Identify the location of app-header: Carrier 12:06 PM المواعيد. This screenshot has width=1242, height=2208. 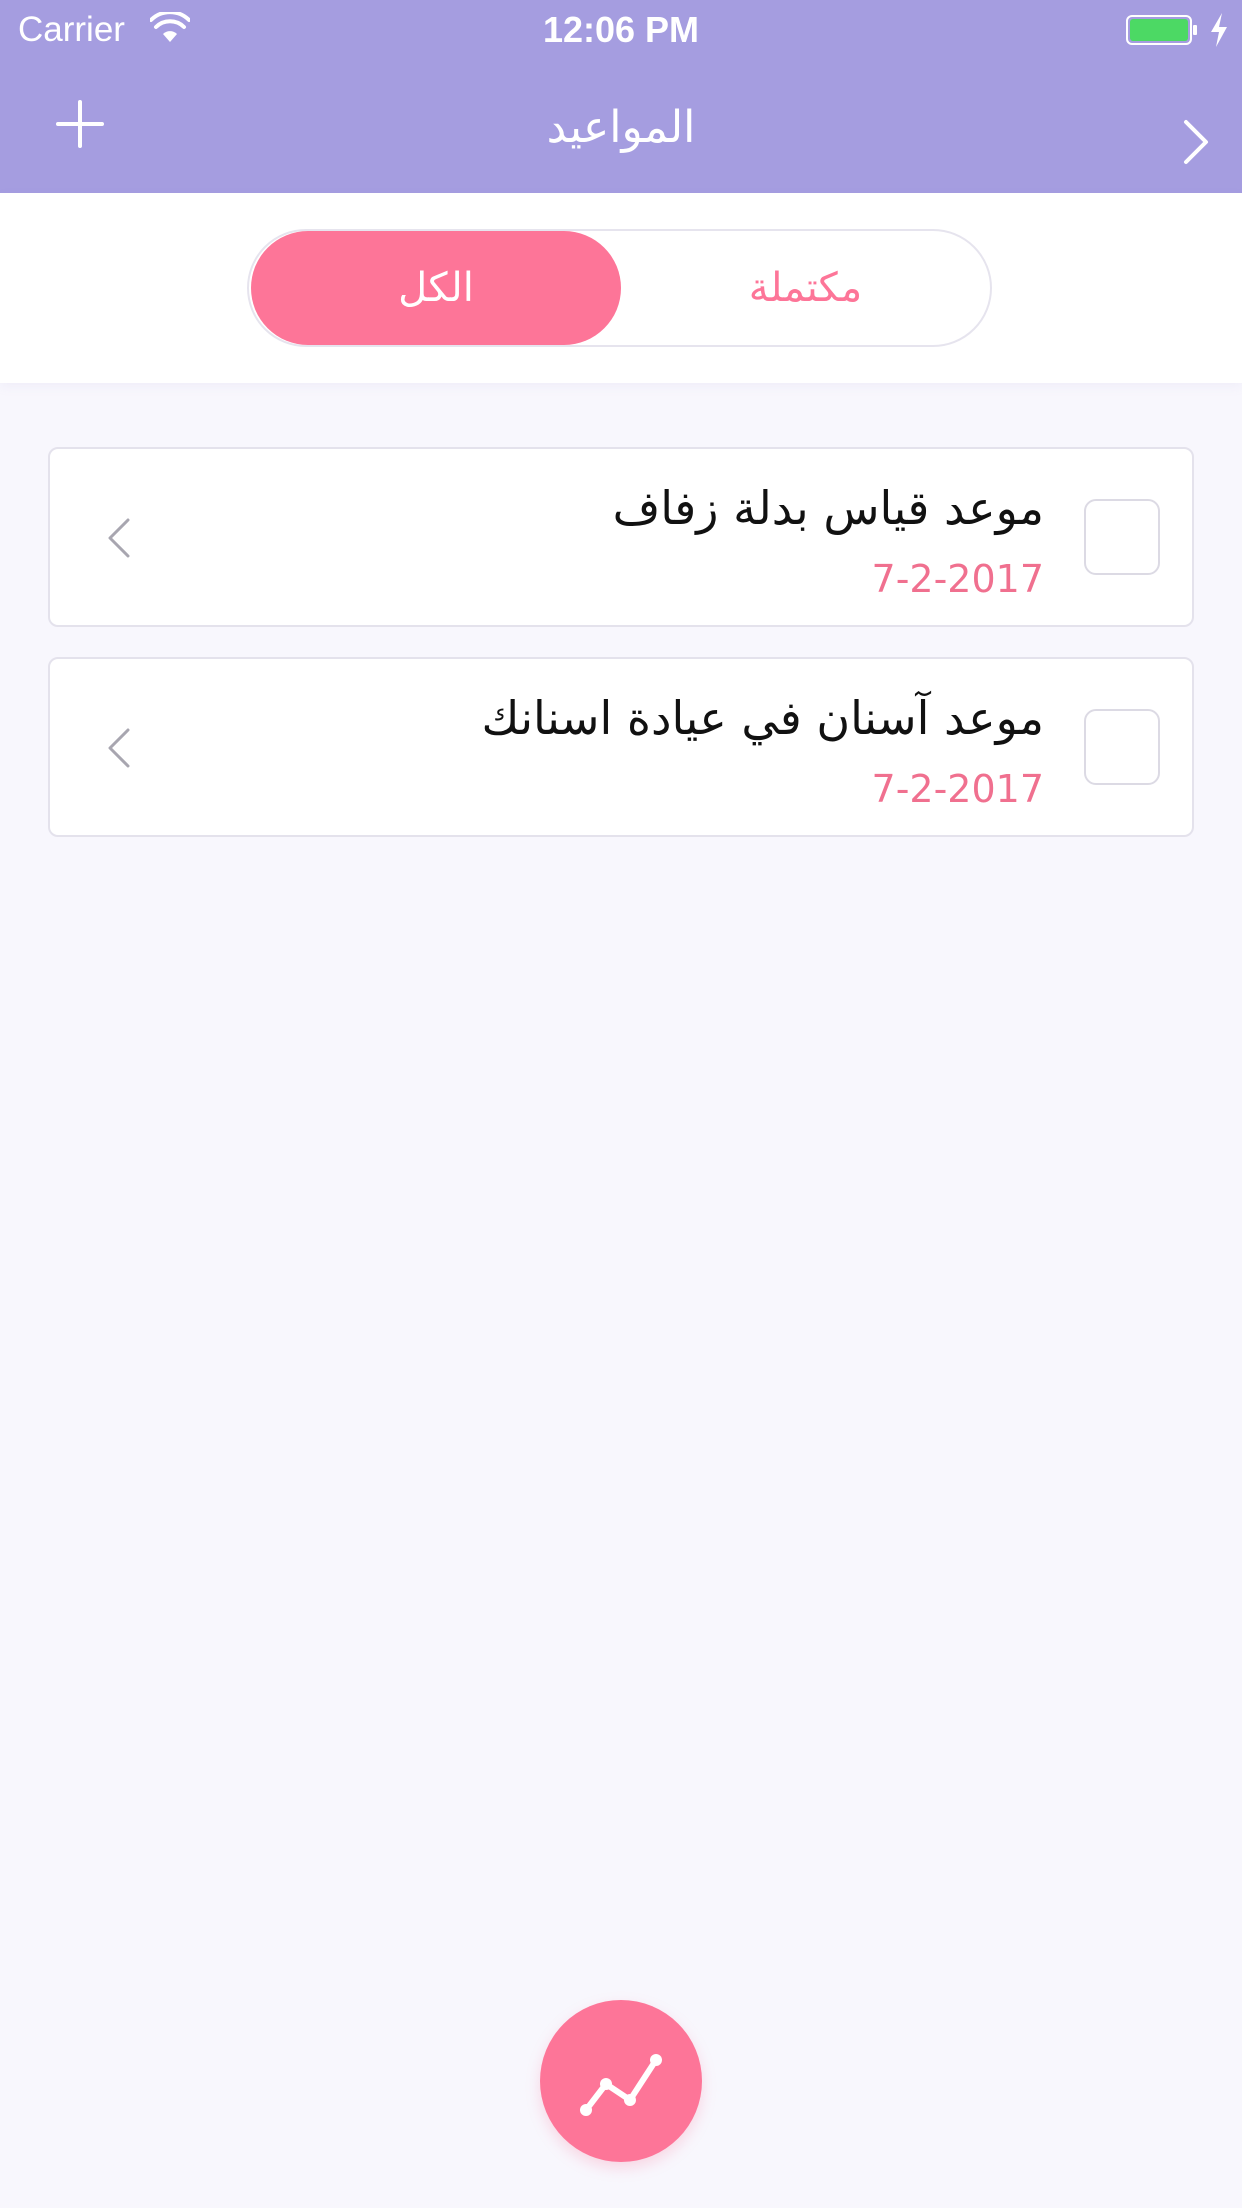
(621, 96).